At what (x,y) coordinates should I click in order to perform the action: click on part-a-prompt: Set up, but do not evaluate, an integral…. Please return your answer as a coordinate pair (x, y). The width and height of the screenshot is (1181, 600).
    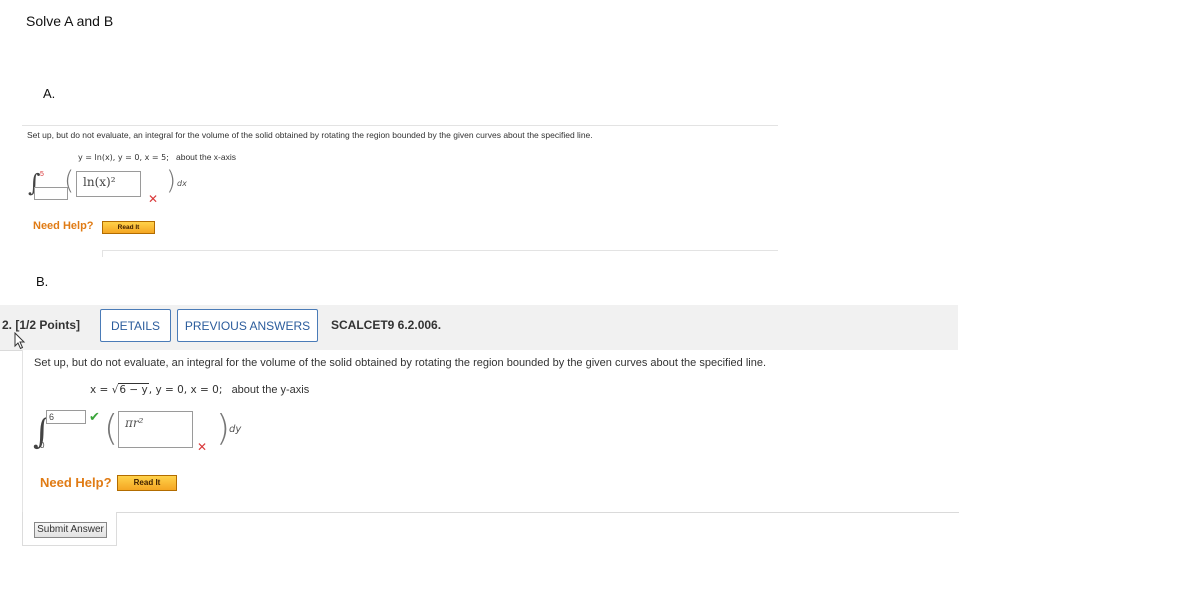
    Looking at the image, I should click on (310, 135).